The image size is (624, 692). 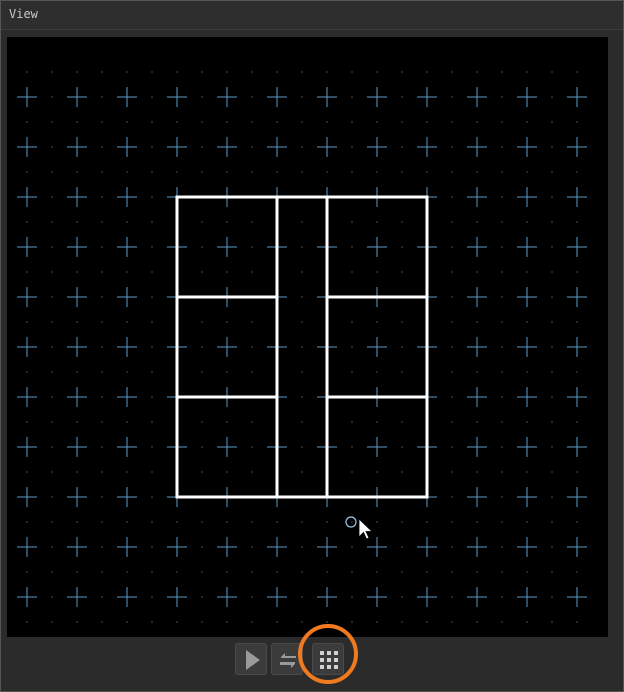 What do you see at coordinates (359, 528) in the screenshot?
I see `snap-cursor` at bounding box center [359, 528].